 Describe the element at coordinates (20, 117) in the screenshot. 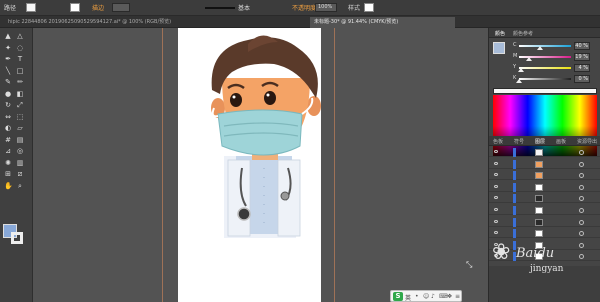

I see `free-transform-icon: ⬚` at that location.